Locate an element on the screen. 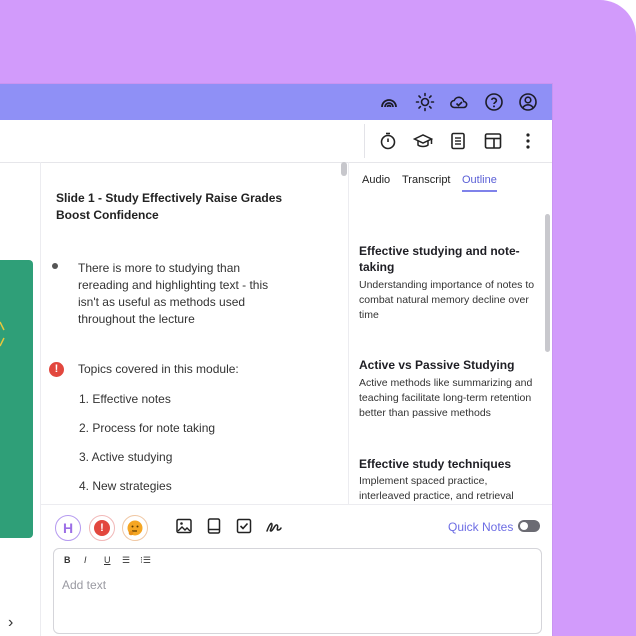 The height and width of the screenshot is (636, 636). tab-outline: Outline is located at coordinates (479, 180).